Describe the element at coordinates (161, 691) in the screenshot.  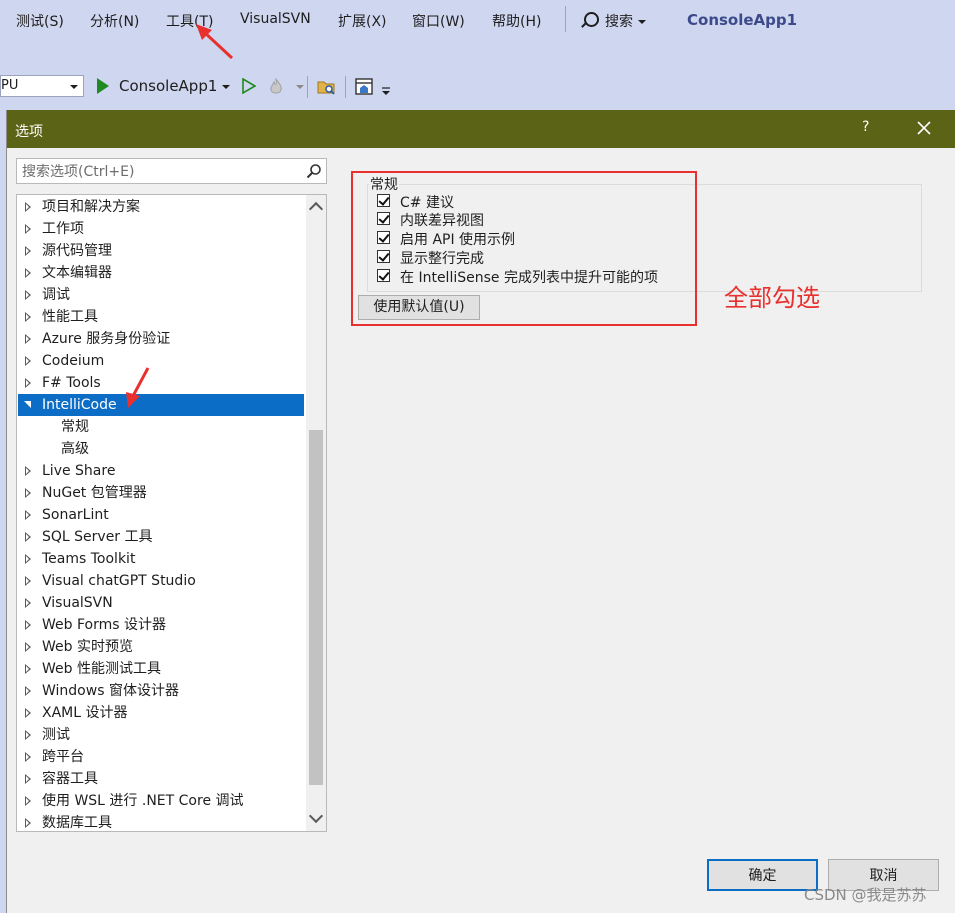
I see `tree-item: Windows 窗体设计器` at that location.